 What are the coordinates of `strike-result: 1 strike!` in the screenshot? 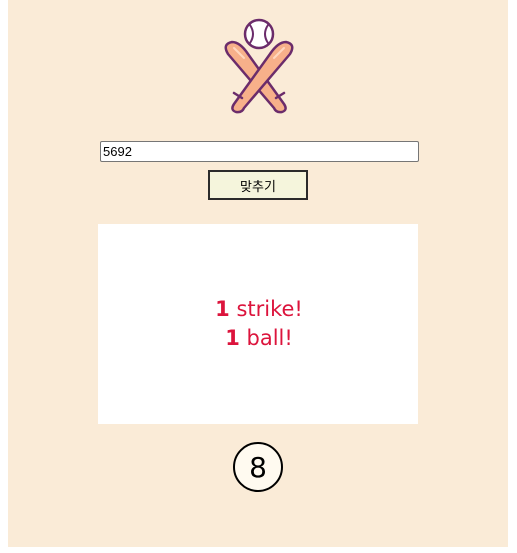 It's located at (259, 309).